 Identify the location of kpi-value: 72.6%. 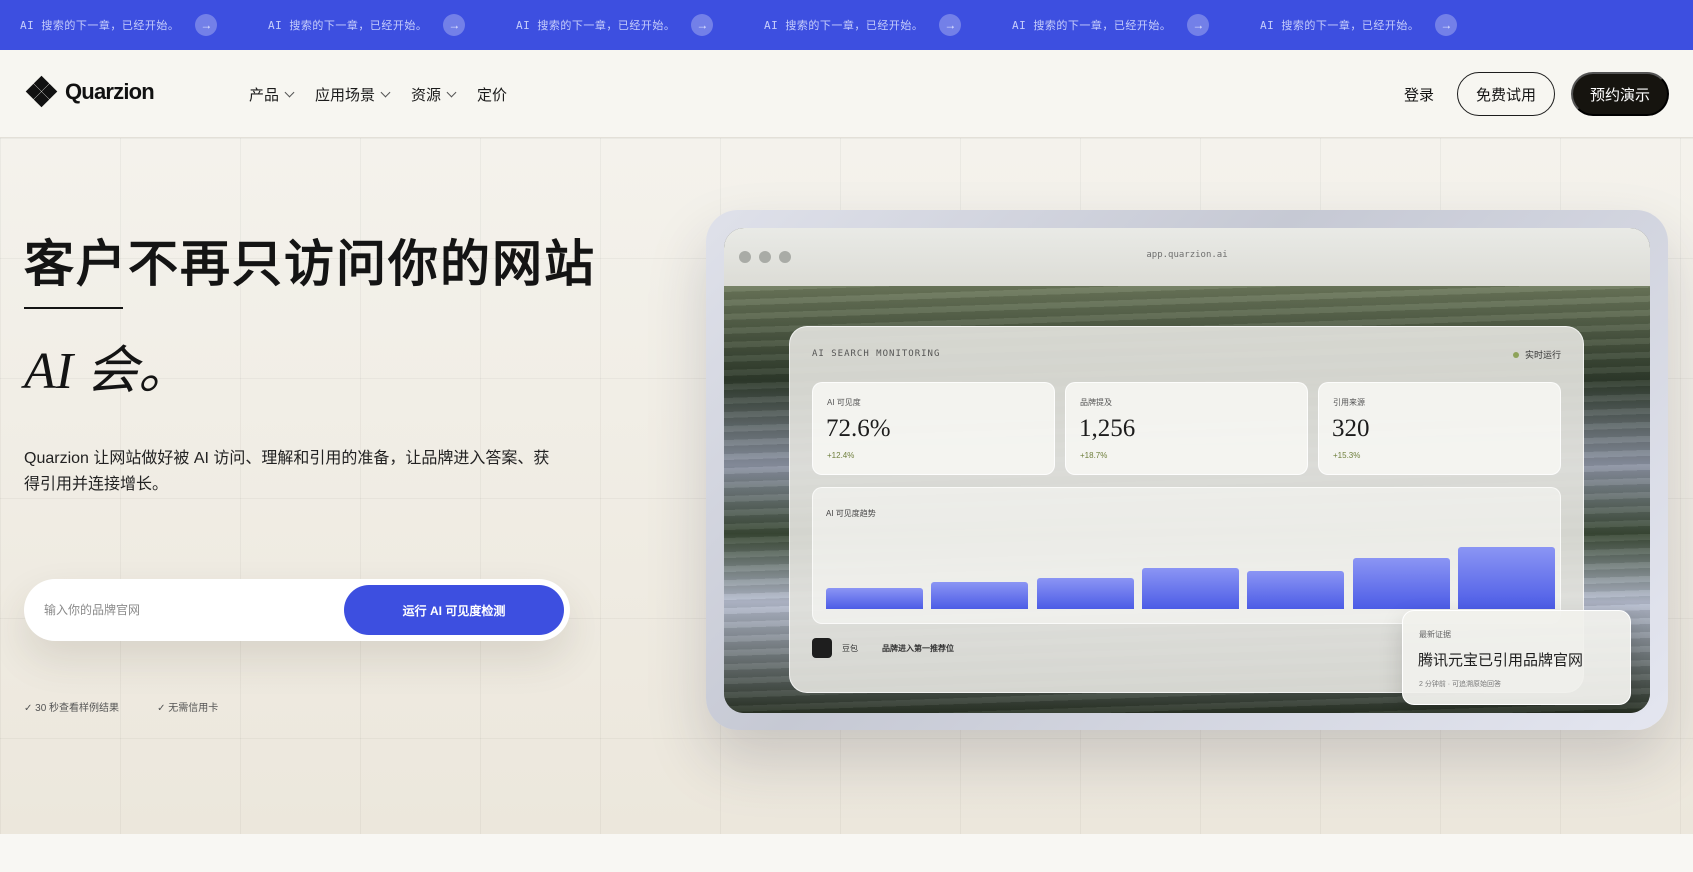
(858, 428).